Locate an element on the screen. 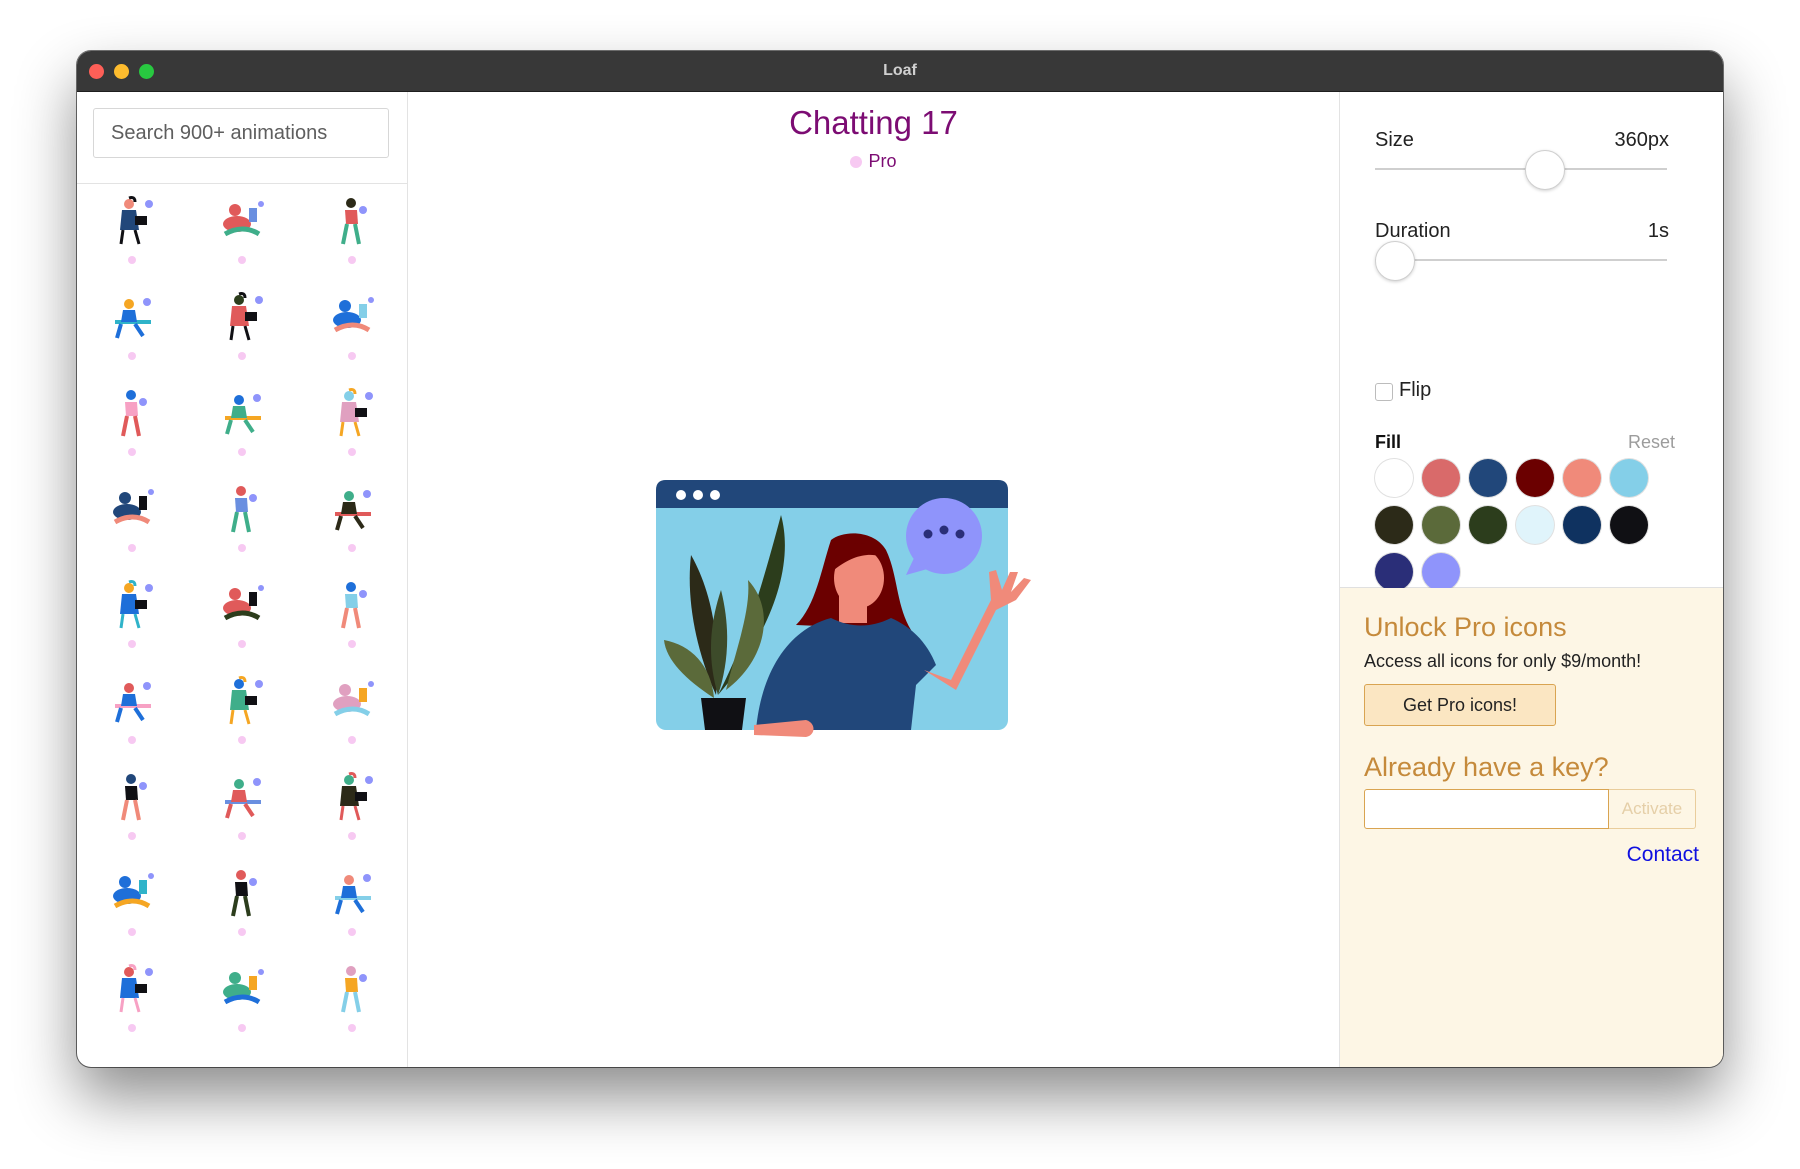  license-key-input is located at coordinates (1486, 809).